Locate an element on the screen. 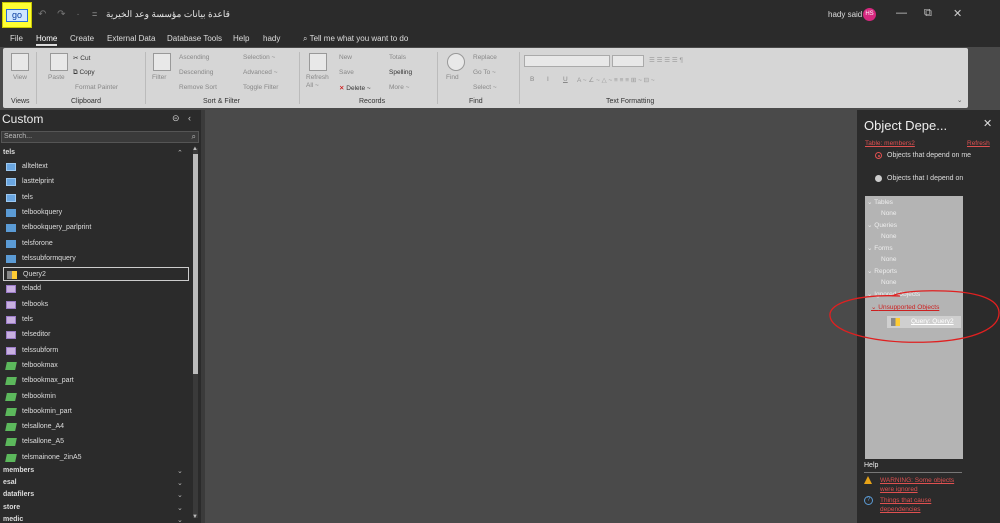 The width and height of the screenshot is (1000, 523). format-painter-button: Format Painter is located at coordinates (96, 87).